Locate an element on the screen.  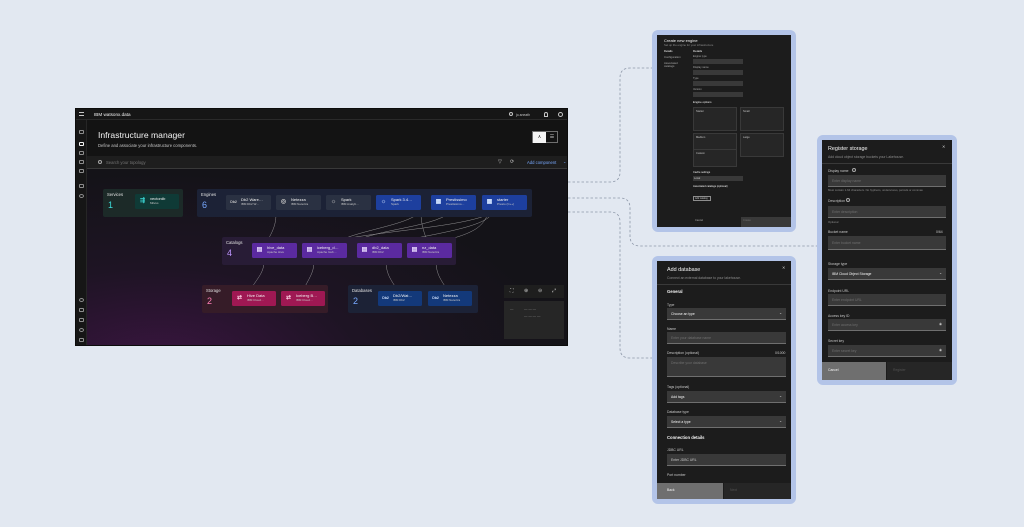
endpoint-input: Enter endpoint URL is located at coordinates (887, 300).